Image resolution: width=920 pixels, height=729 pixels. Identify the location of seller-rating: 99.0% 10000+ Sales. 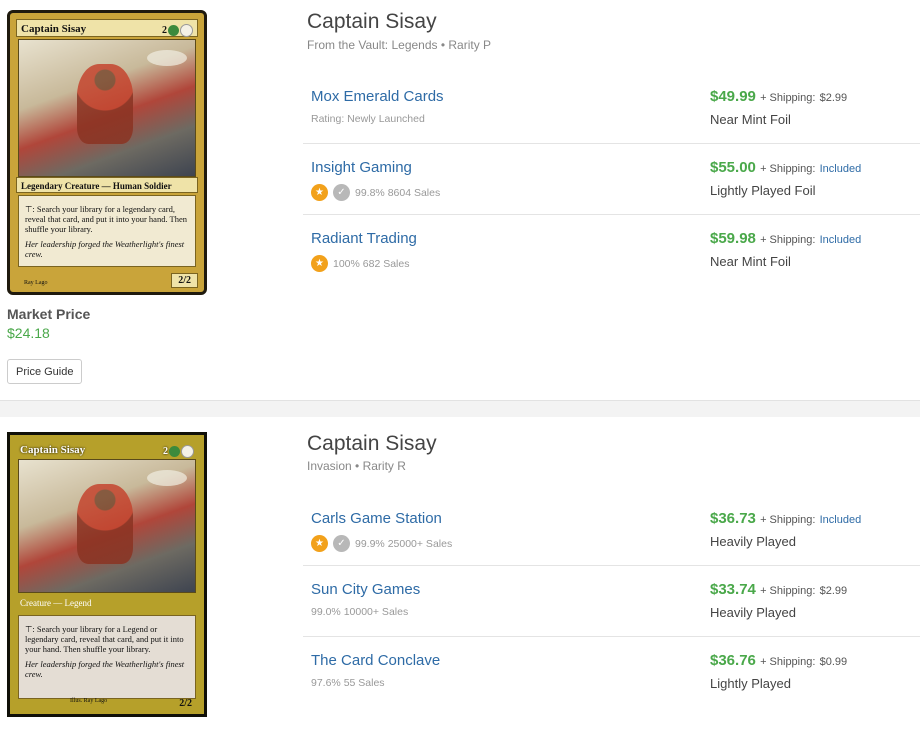
(359, 612).